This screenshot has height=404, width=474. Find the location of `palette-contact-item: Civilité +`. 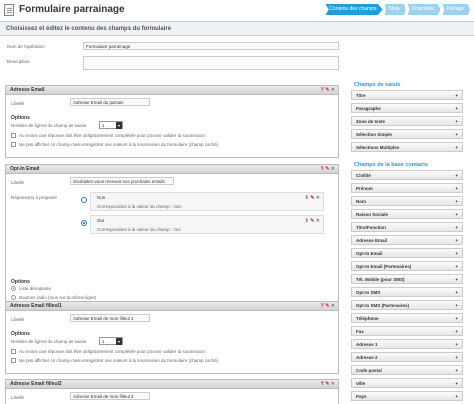

palette-contact-item: Civilité + is located at coordinates (407, 175).